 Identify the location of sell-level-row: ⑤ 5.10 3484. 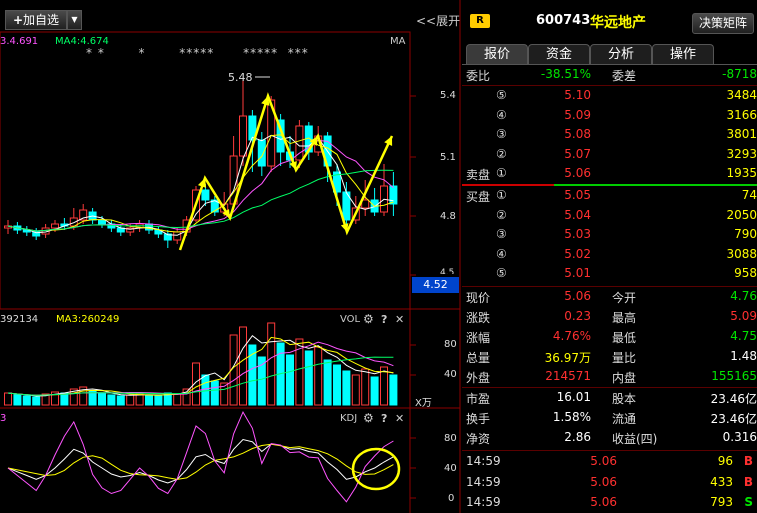
(609, 96).